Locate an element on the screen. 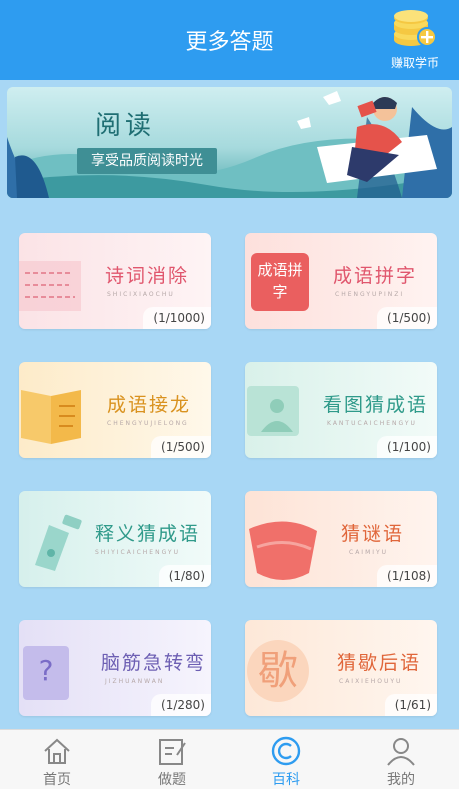 Image resolution: width=459 pixels, height=789 pixels. xie-character-art: 歇 is located at coordinates (278, 671).